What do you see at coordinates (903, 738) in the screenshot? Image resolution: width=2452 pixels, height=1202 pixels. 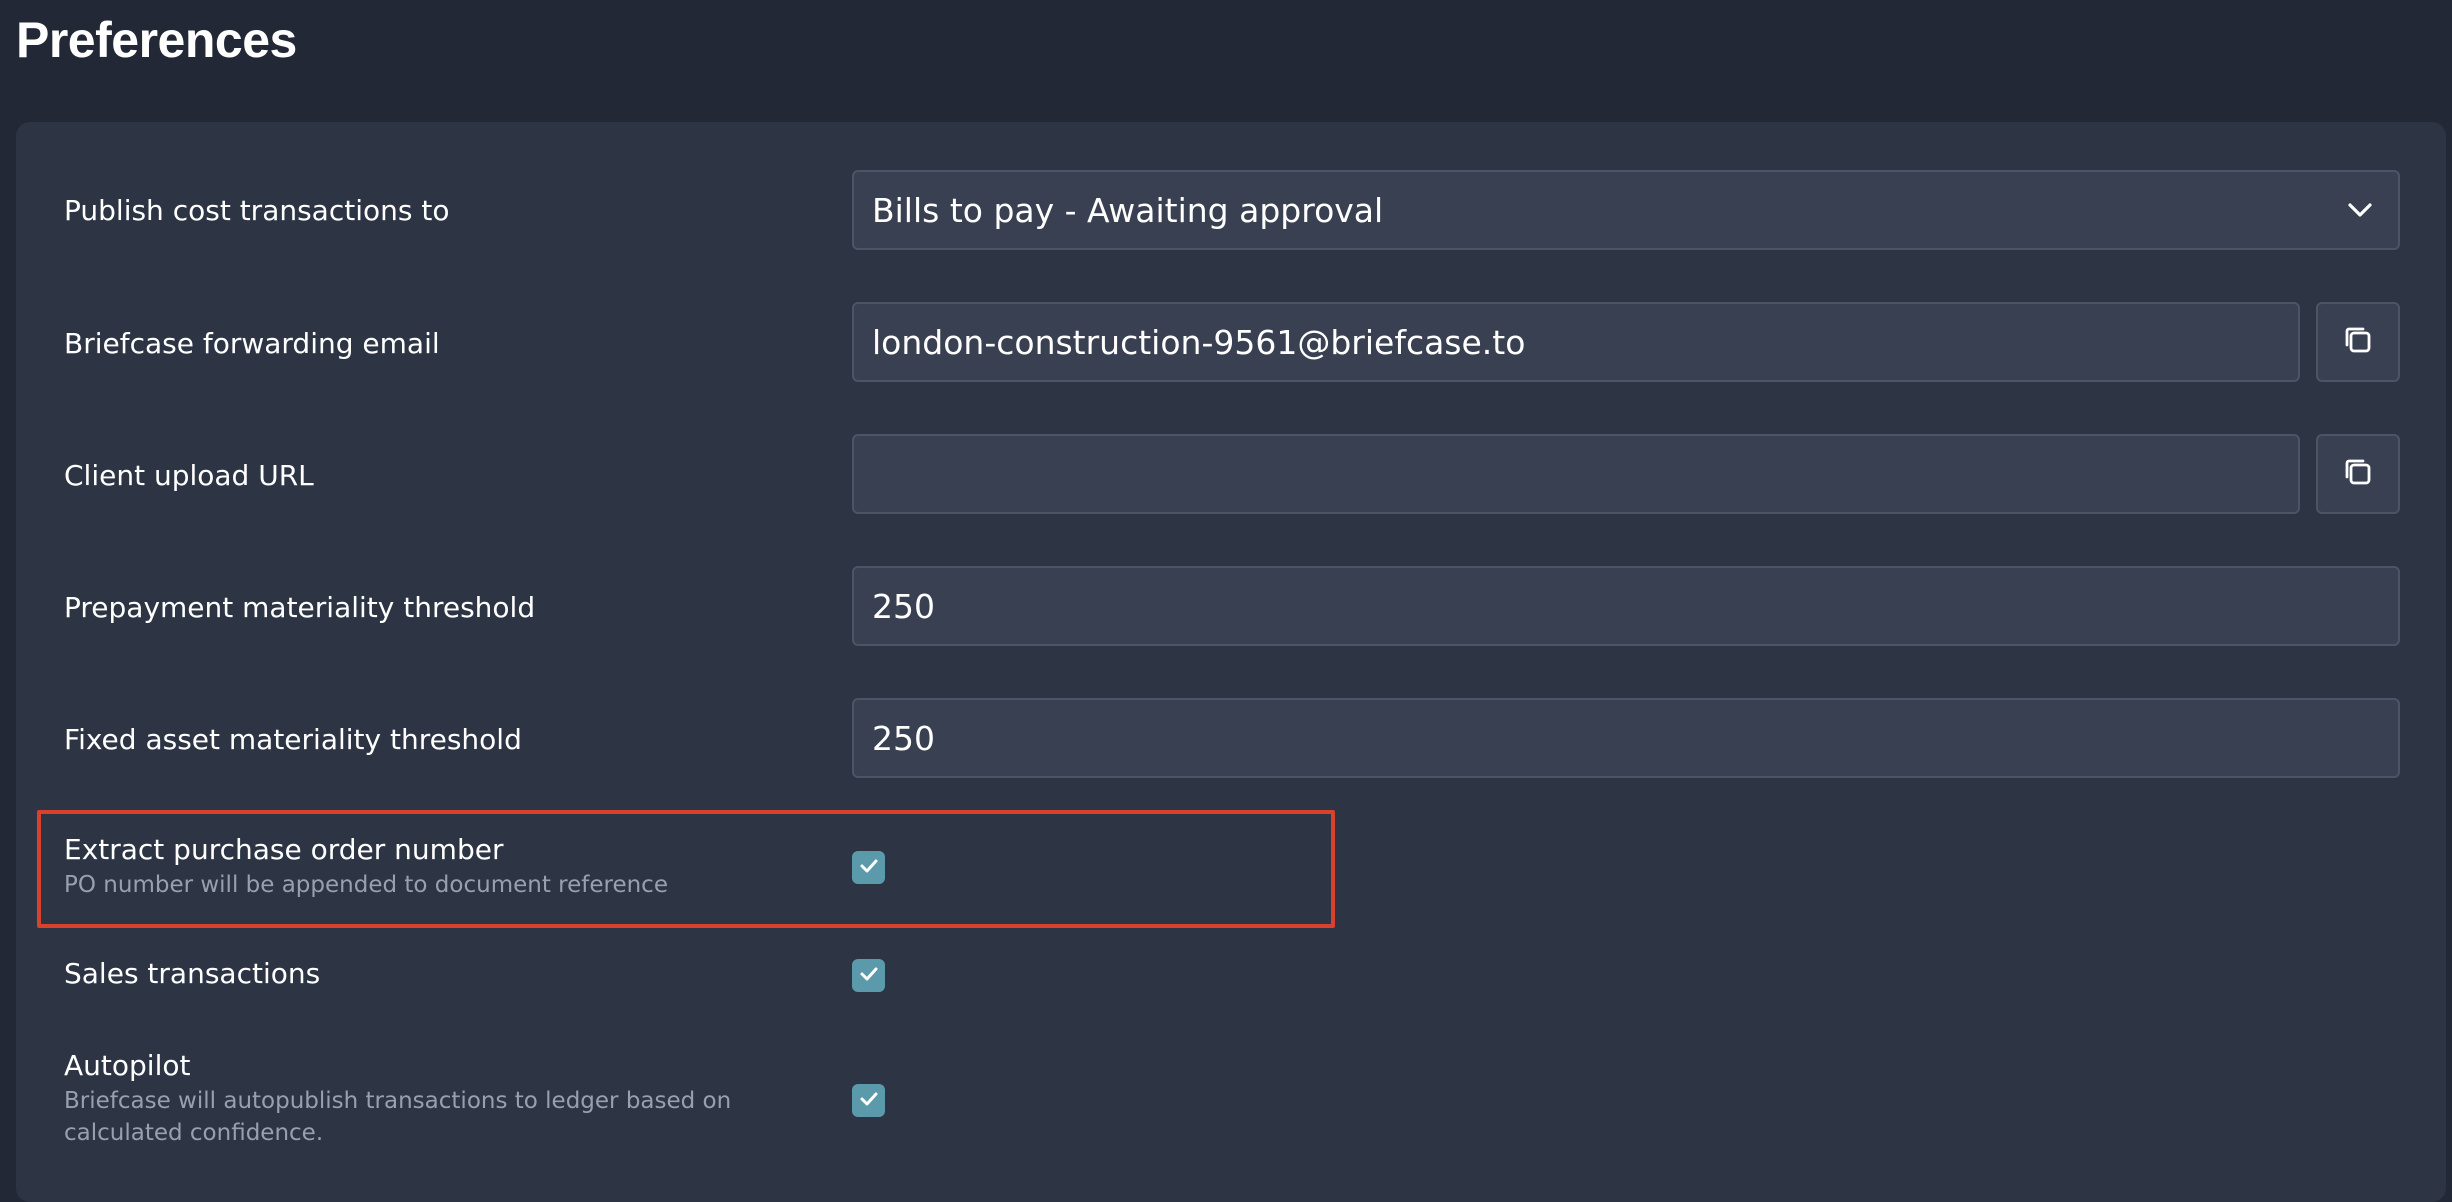 I see `fixed-asset-threshold-value: 250` at bounding box center [903, 738].